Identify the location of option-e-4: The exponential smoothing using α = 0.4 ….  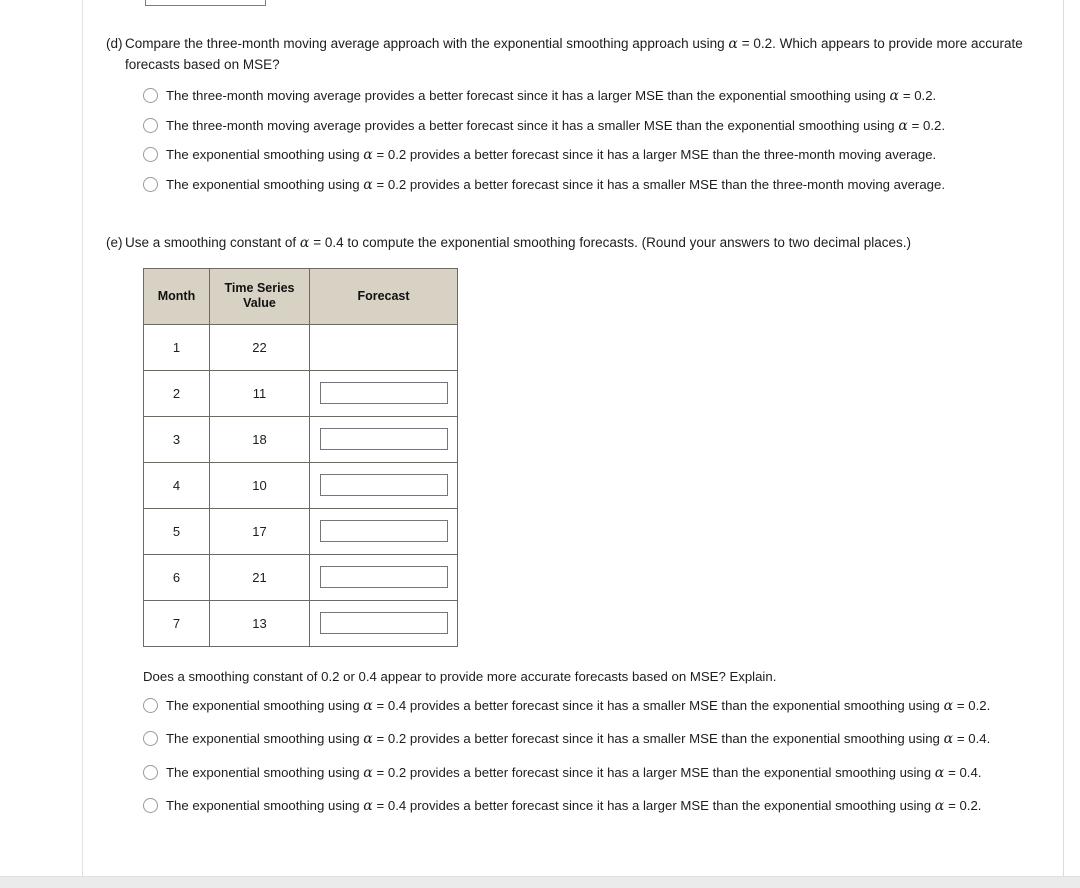
(603, 806).